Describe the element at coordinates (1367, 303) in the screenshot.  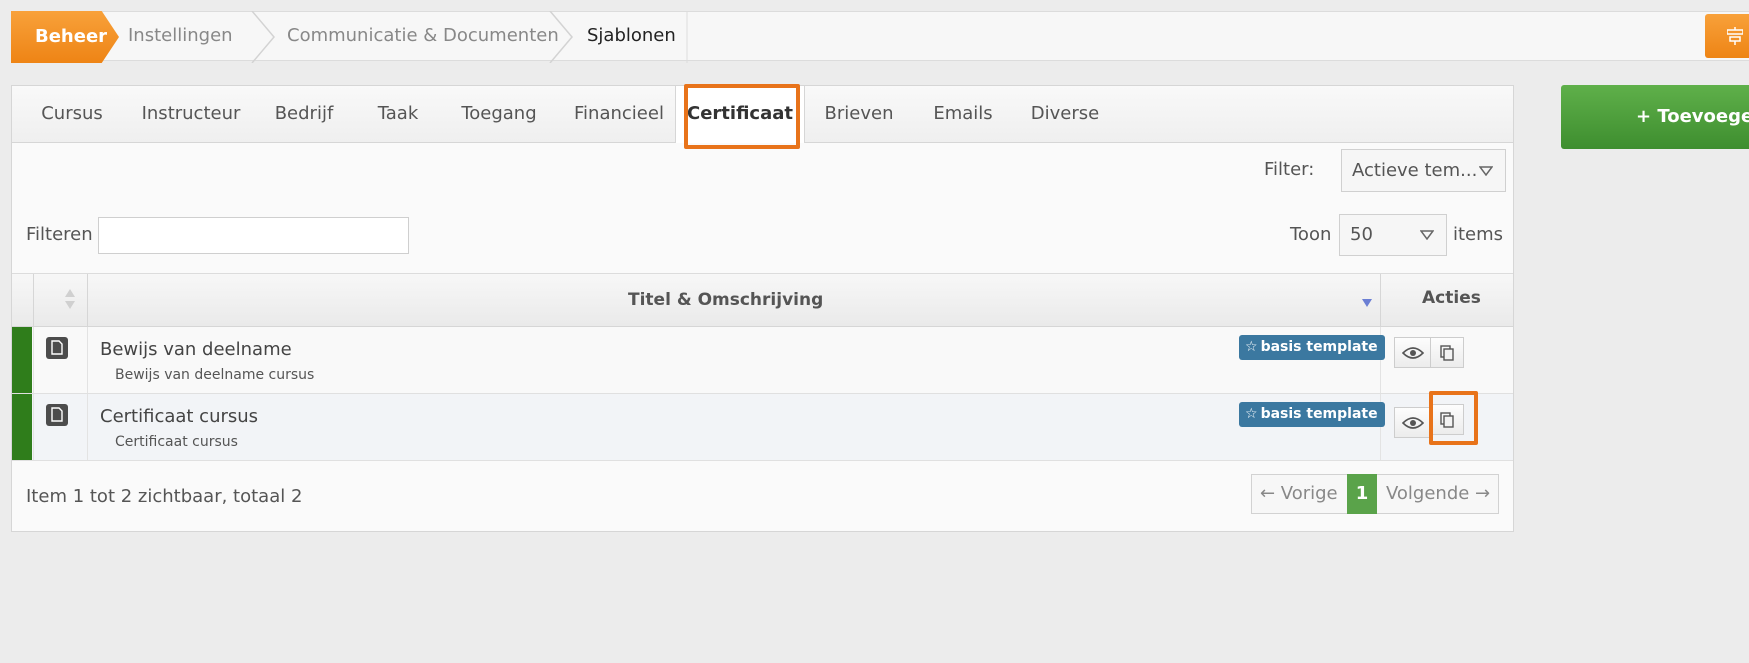
I see `sort-desc-icon` at that location.